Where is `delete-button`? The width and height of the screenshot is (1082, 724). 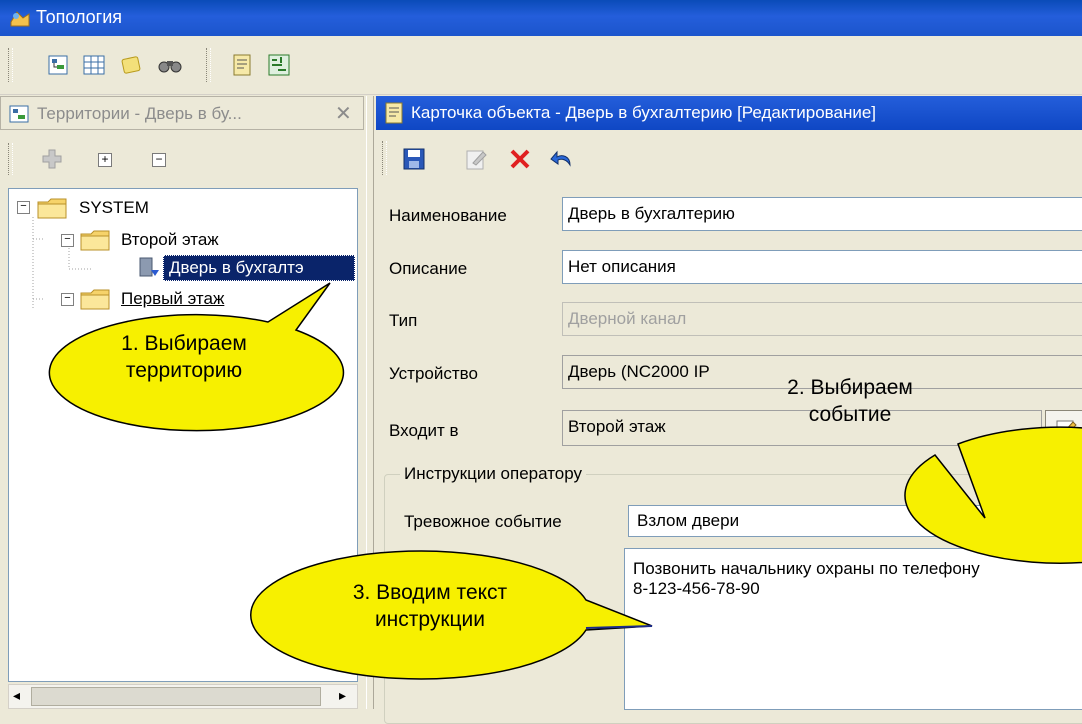
delete-button is located at coordinates (520, 159).